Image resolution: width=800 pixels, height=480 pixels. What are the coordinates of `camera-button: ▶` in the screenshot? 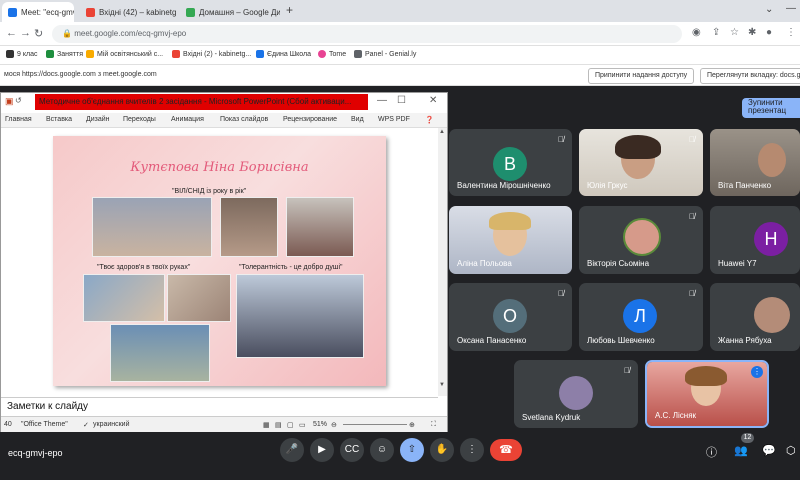 It's located at (322, 450).